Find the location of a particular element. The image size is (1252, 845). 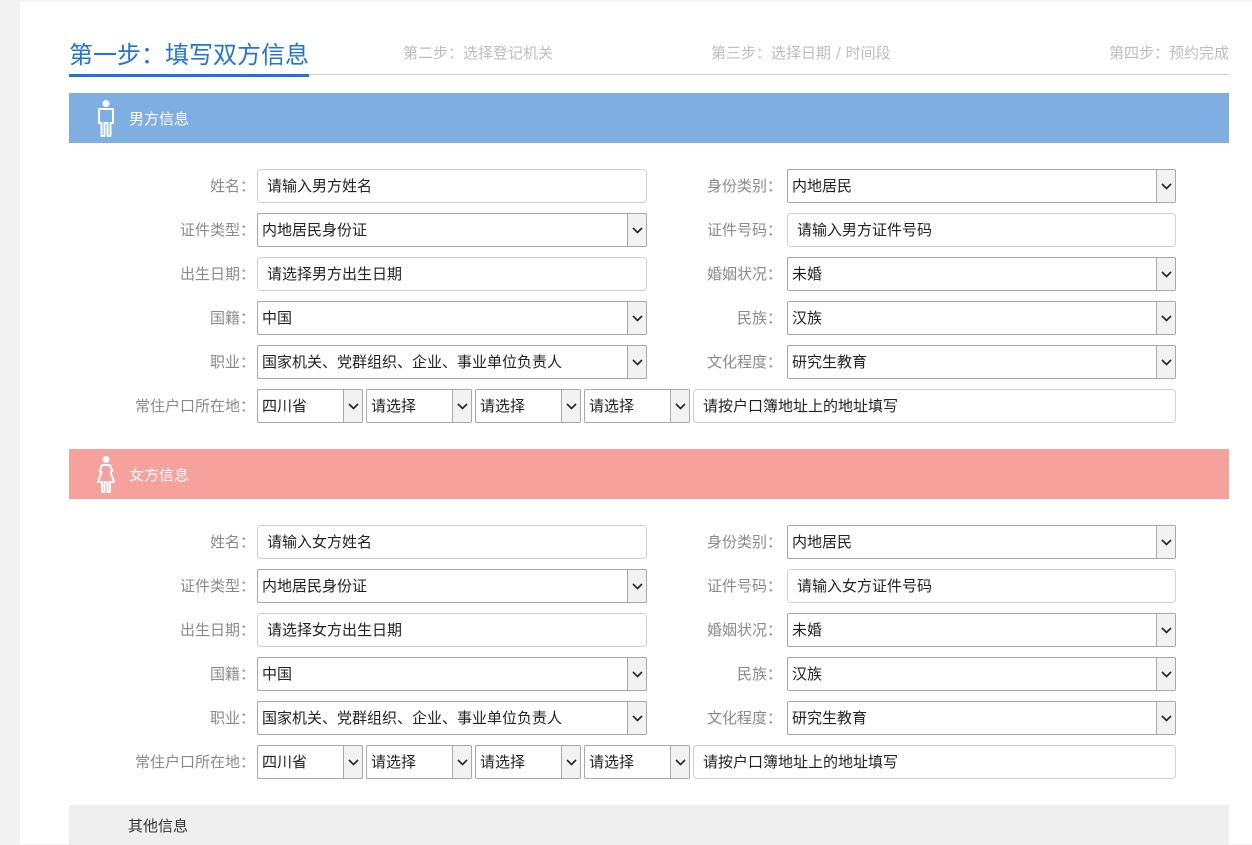

male-province-select: 四川省 is located at coordinates (310, 406).